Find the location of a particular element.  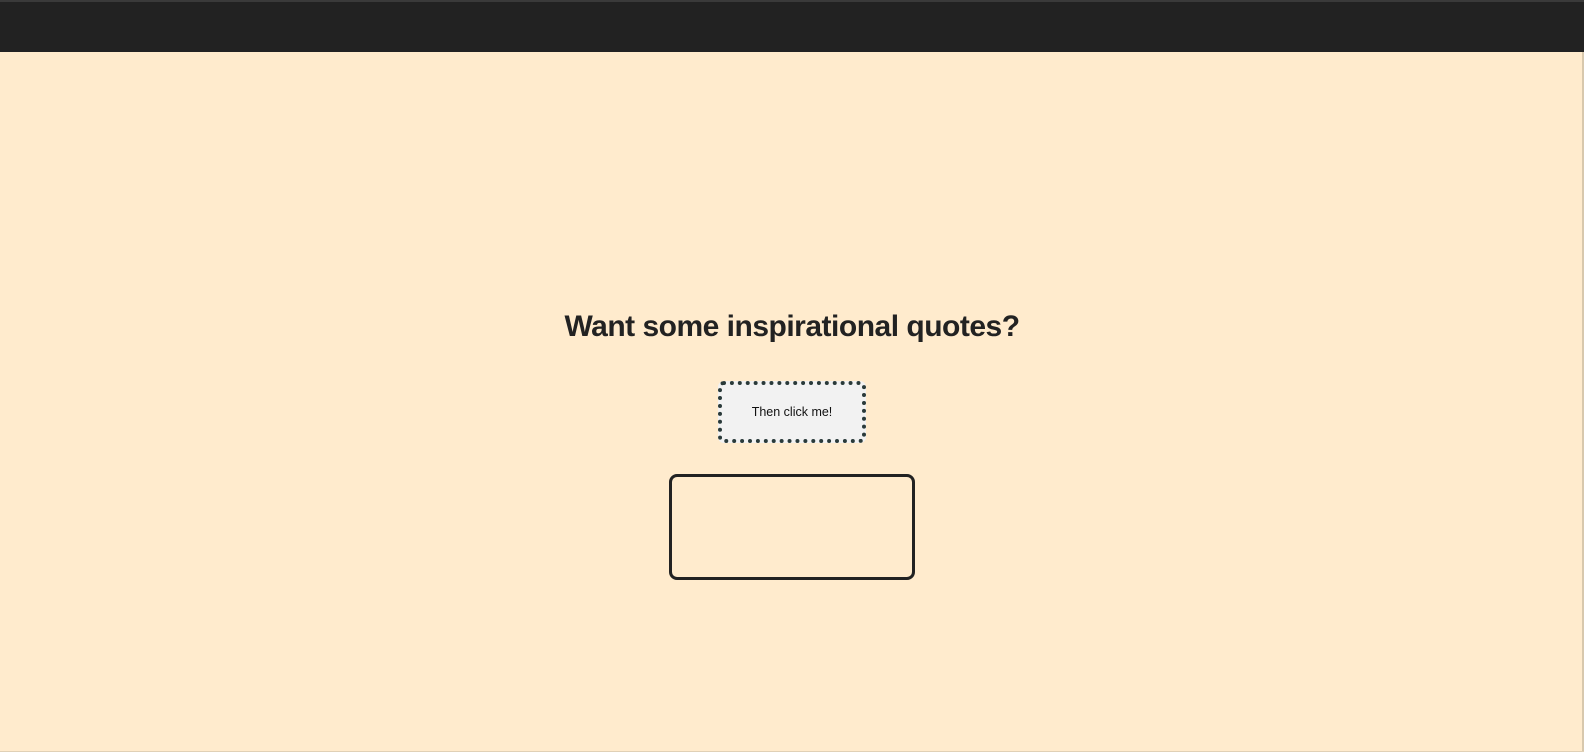

page-heading: Want some inspirational quotes? is located at coordinates (792, 326).